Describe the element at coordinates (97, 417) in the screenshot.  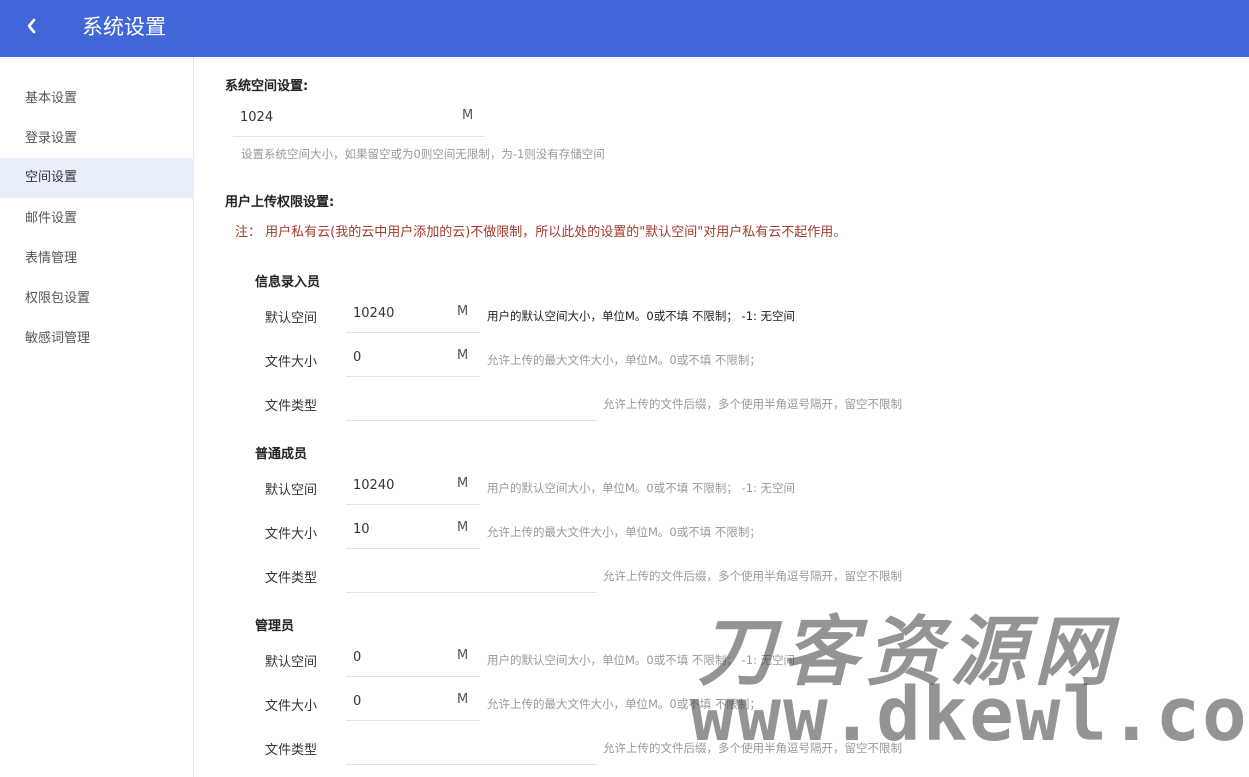
I see `sidebar: 基本设置 登录设置 空间设置 邮件设置 表情管理 权限包设置 敏感词管理` at that location.